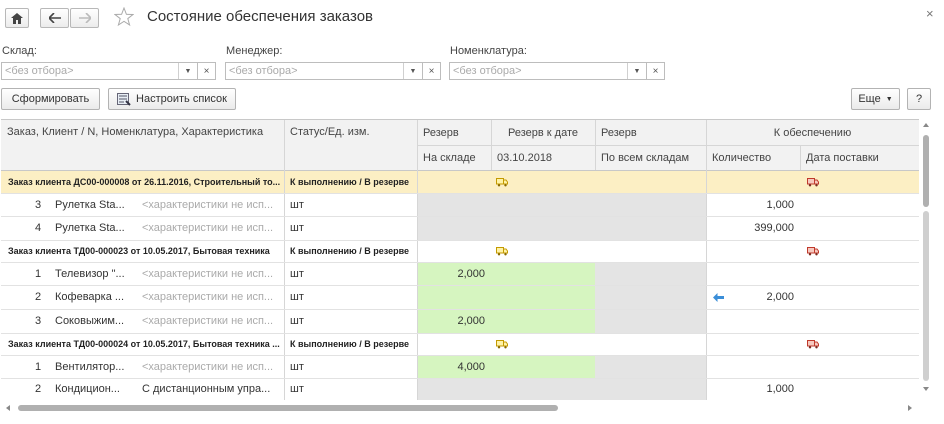  What do you see at coordinates (668, 145) in the screenshot?
I see `header-divider` at bounding box center [668, 145].